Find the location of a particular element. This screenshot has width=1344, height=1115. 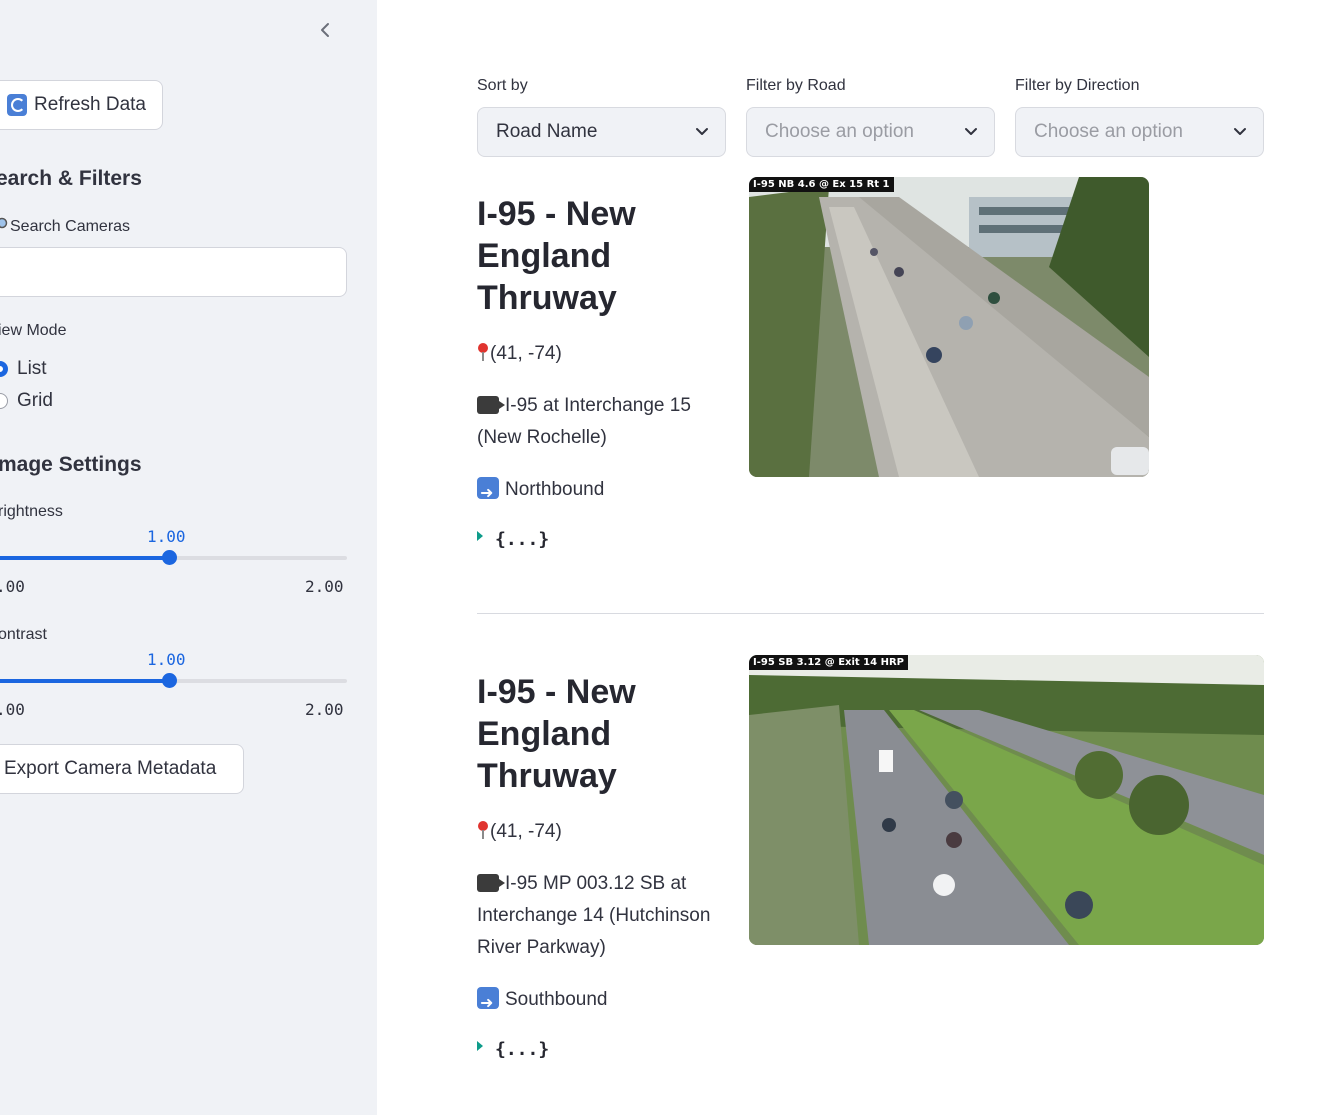

contrast-label: ontrast is located at coordinates (23, 634).